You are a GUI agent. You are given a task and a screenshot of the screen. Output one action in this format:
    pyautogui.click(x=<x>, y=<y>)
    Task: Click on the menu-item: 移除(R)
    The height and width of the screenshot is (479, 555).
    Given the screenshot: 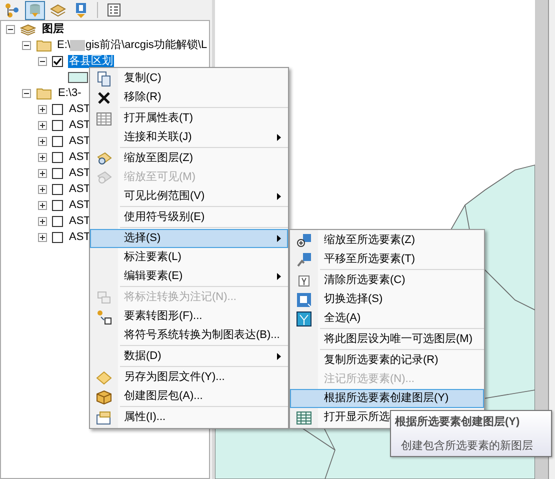 What is the action you would take?
    pyautogui.click(x=189, y=97)
    